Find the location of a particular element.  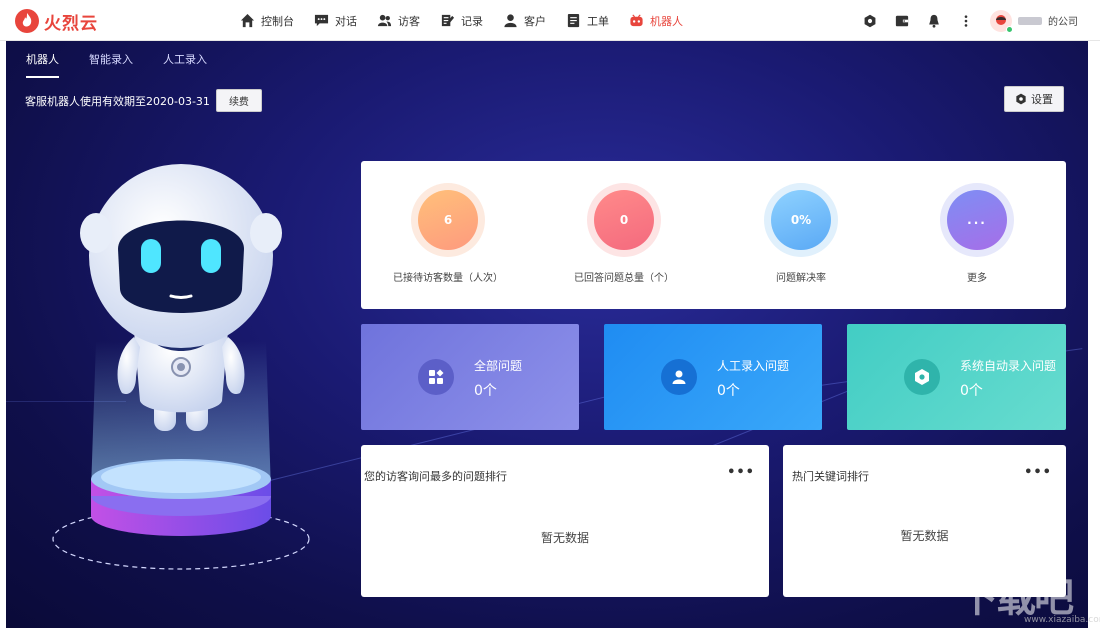

bell-icon is located at coordinates (934, 21).